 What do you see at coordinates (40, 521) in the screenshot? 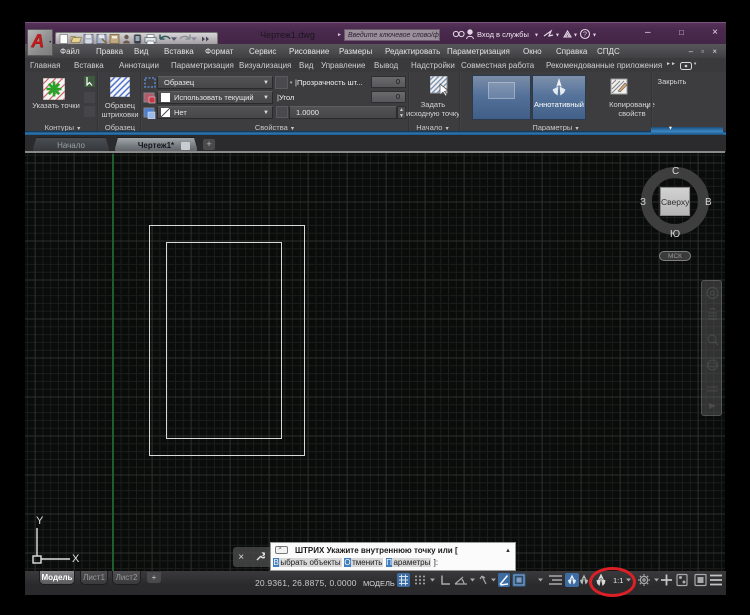
I see `svg-text: Y` at bounding box center [40, 521].